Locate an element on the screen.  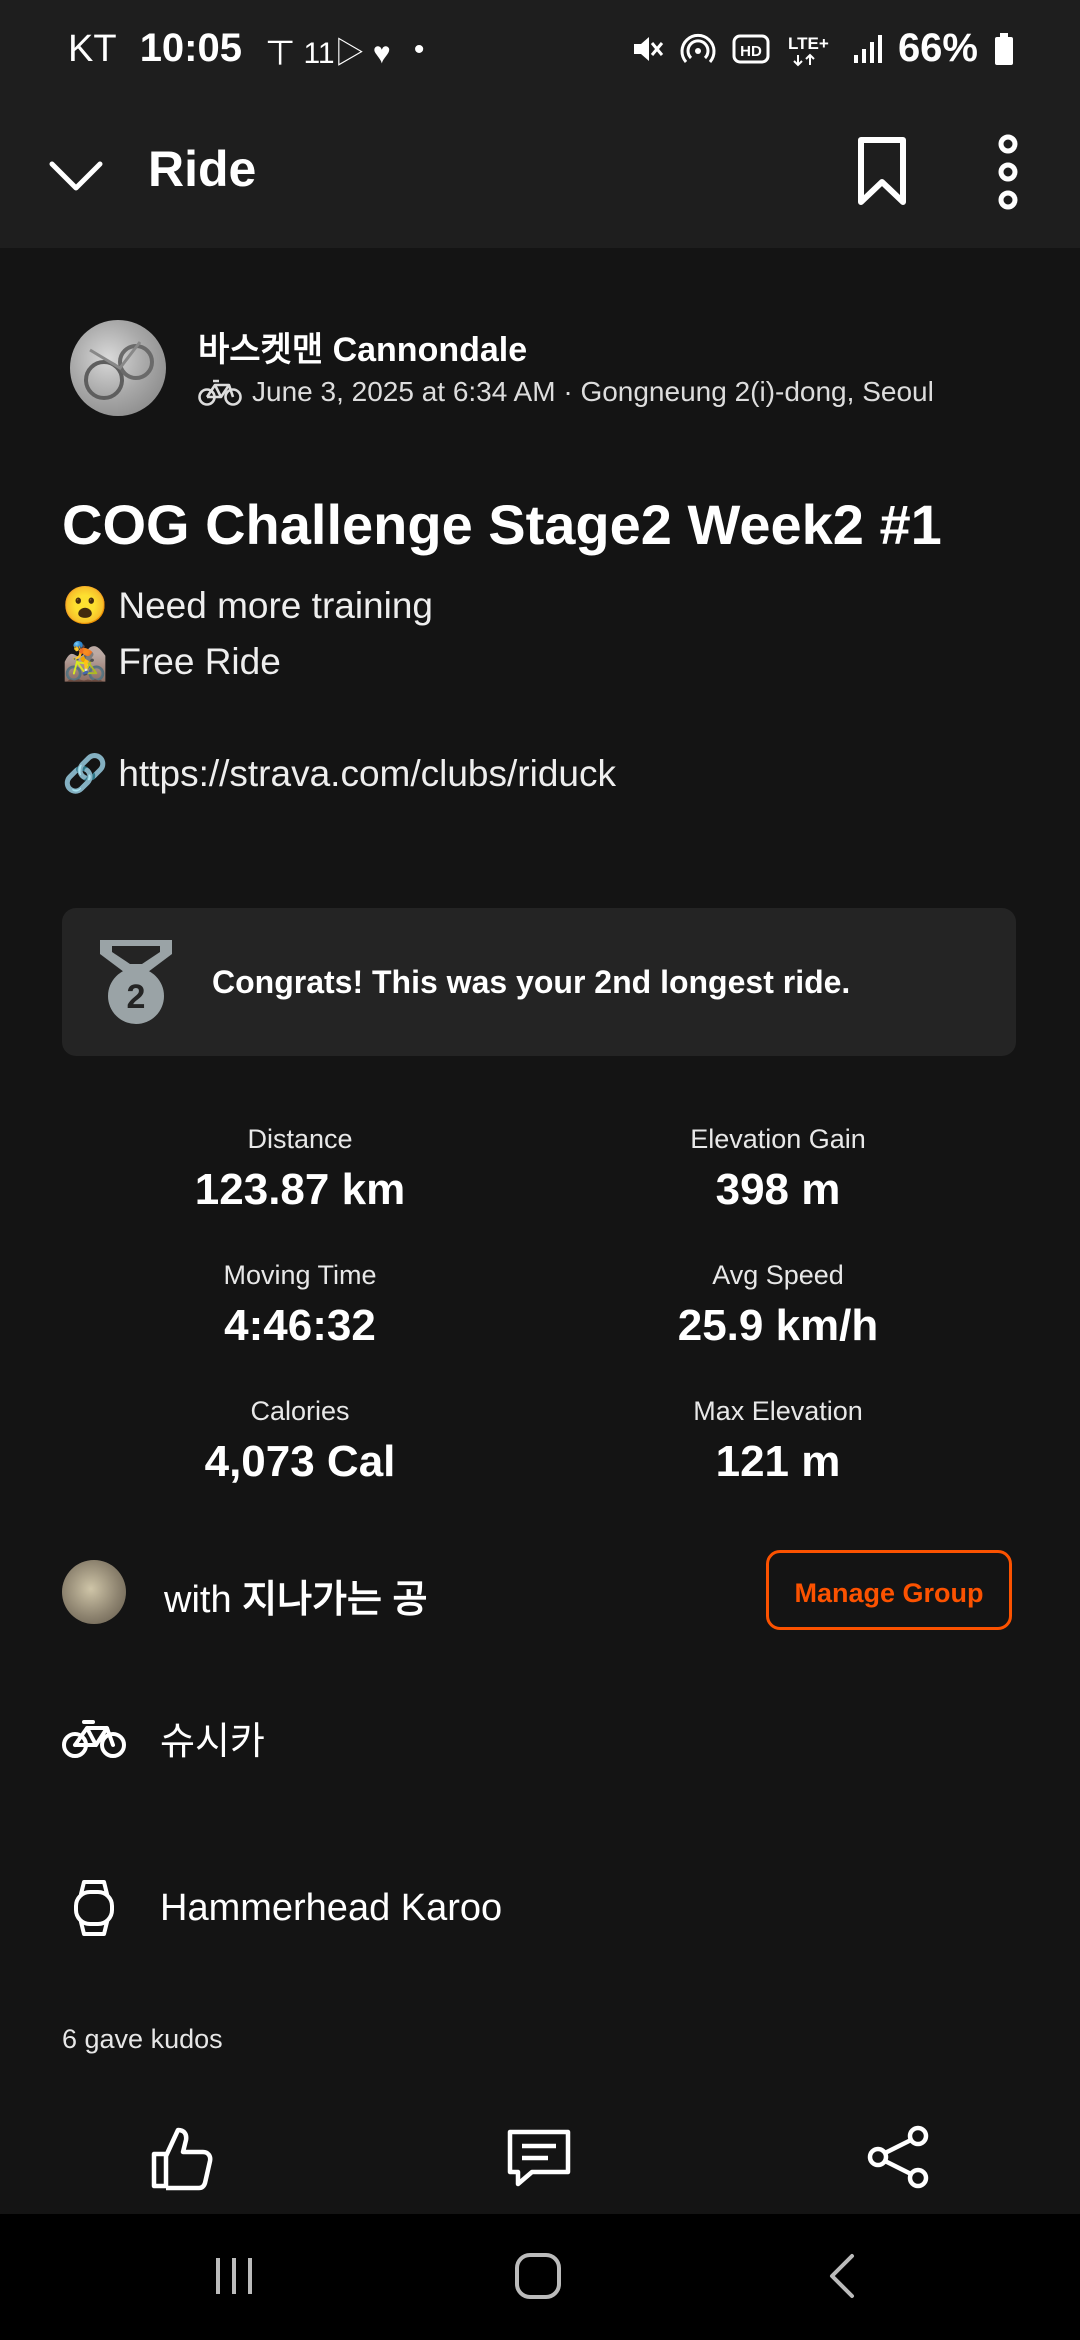
stat-label: Distance is located at coordinates (300, 1139).